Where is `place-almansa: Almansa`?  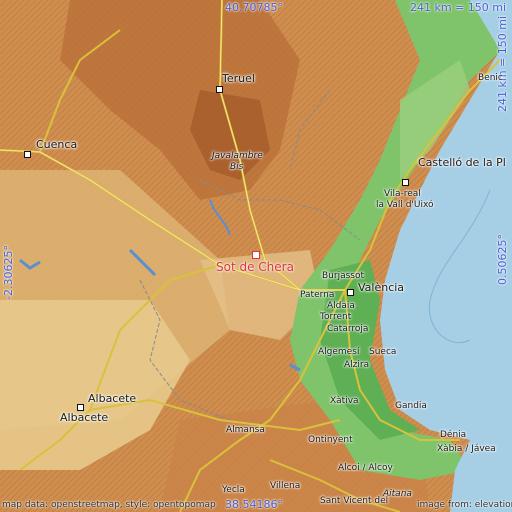
place-almansa: Almansa is located at coordinates (245, 430).